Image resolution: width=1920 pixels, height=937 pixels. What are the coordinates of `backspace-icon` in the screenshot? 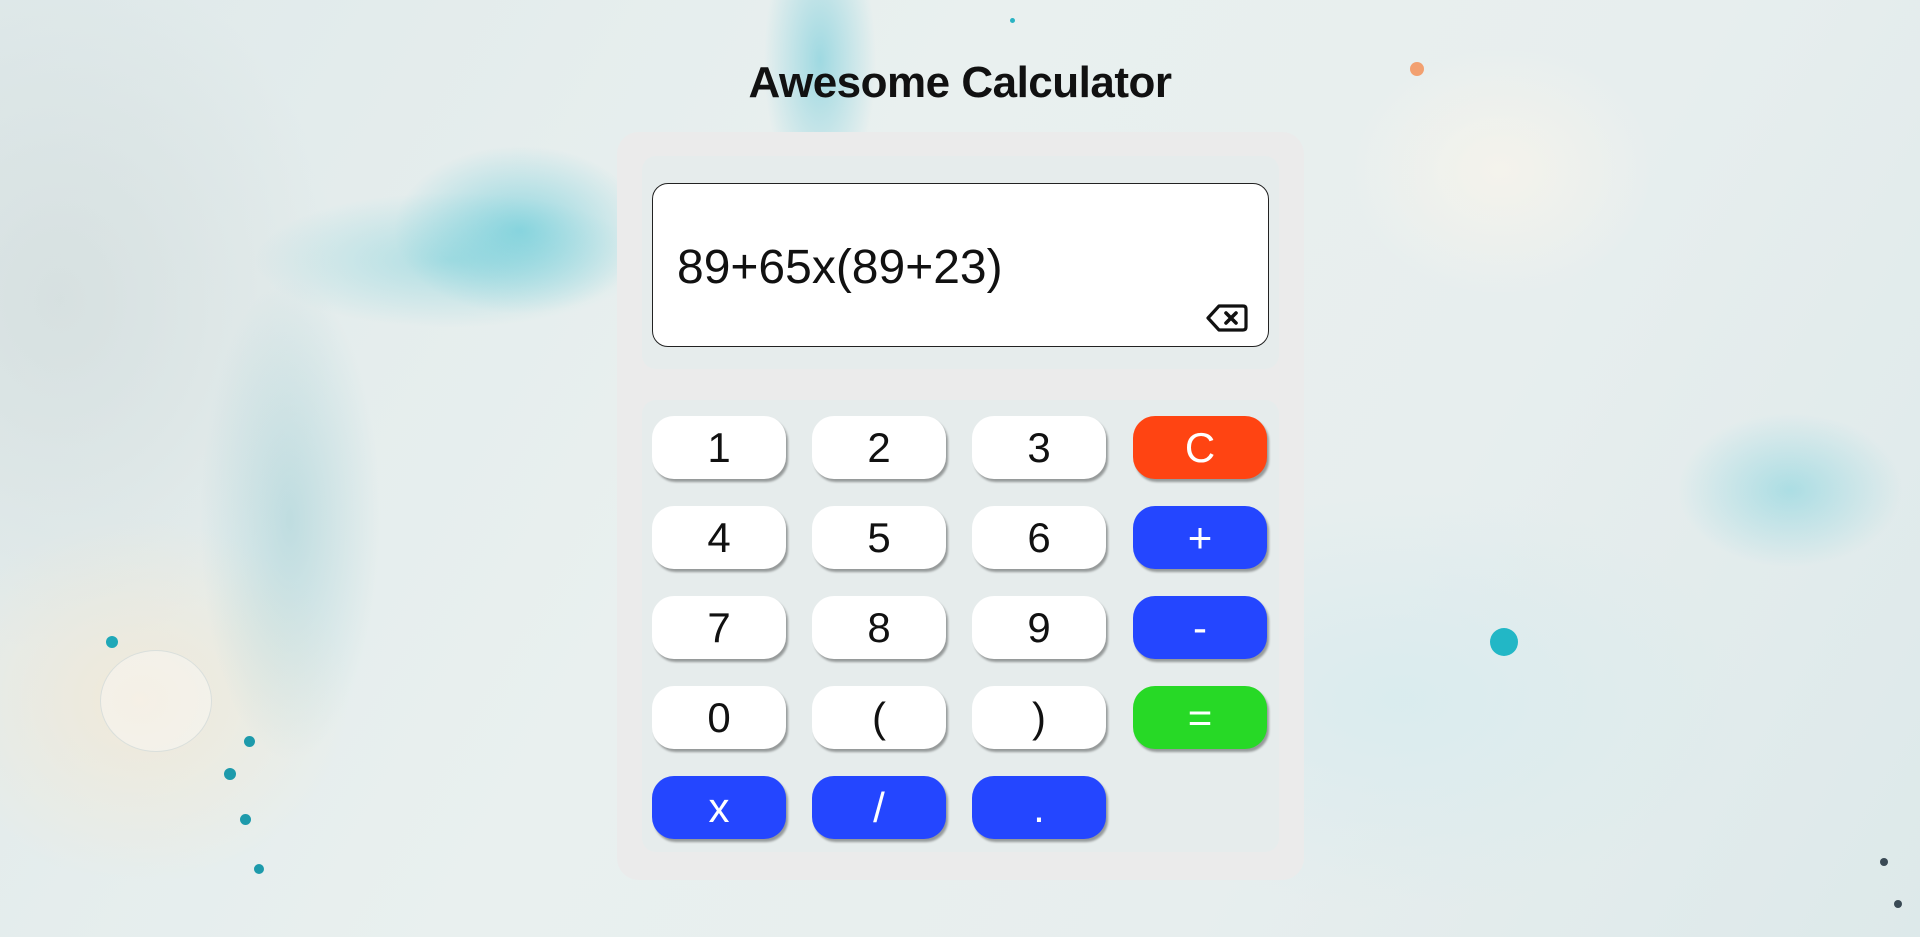 It's located at (1227, 318).